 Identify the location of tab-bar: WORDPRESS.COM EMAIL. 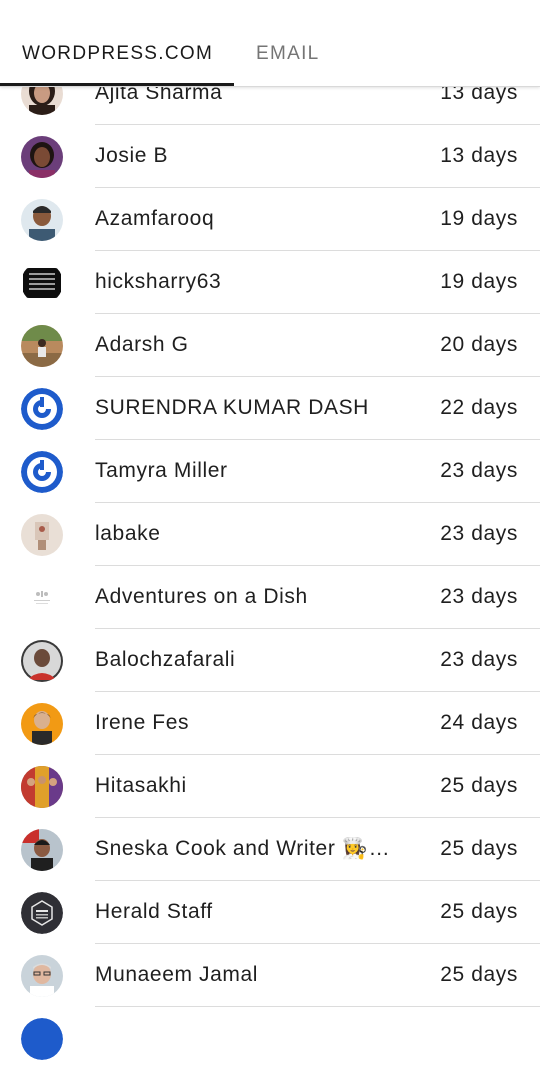
(270, 43).